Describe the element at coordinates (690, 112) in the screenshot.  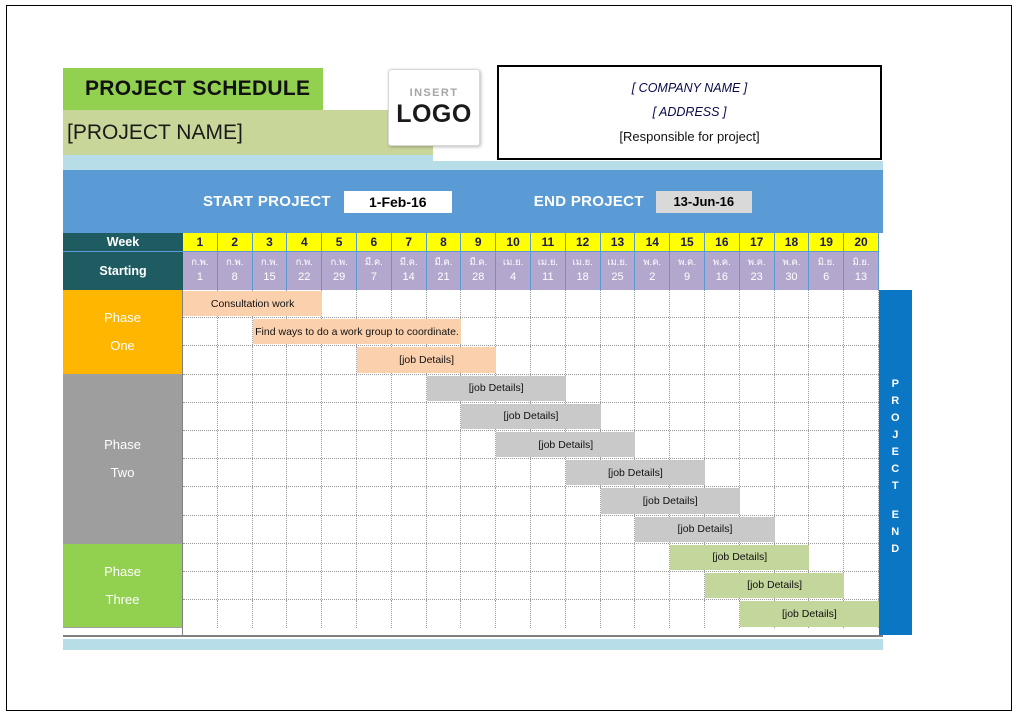
I see `company-address-field: [ ADDRESS ]` at that location.